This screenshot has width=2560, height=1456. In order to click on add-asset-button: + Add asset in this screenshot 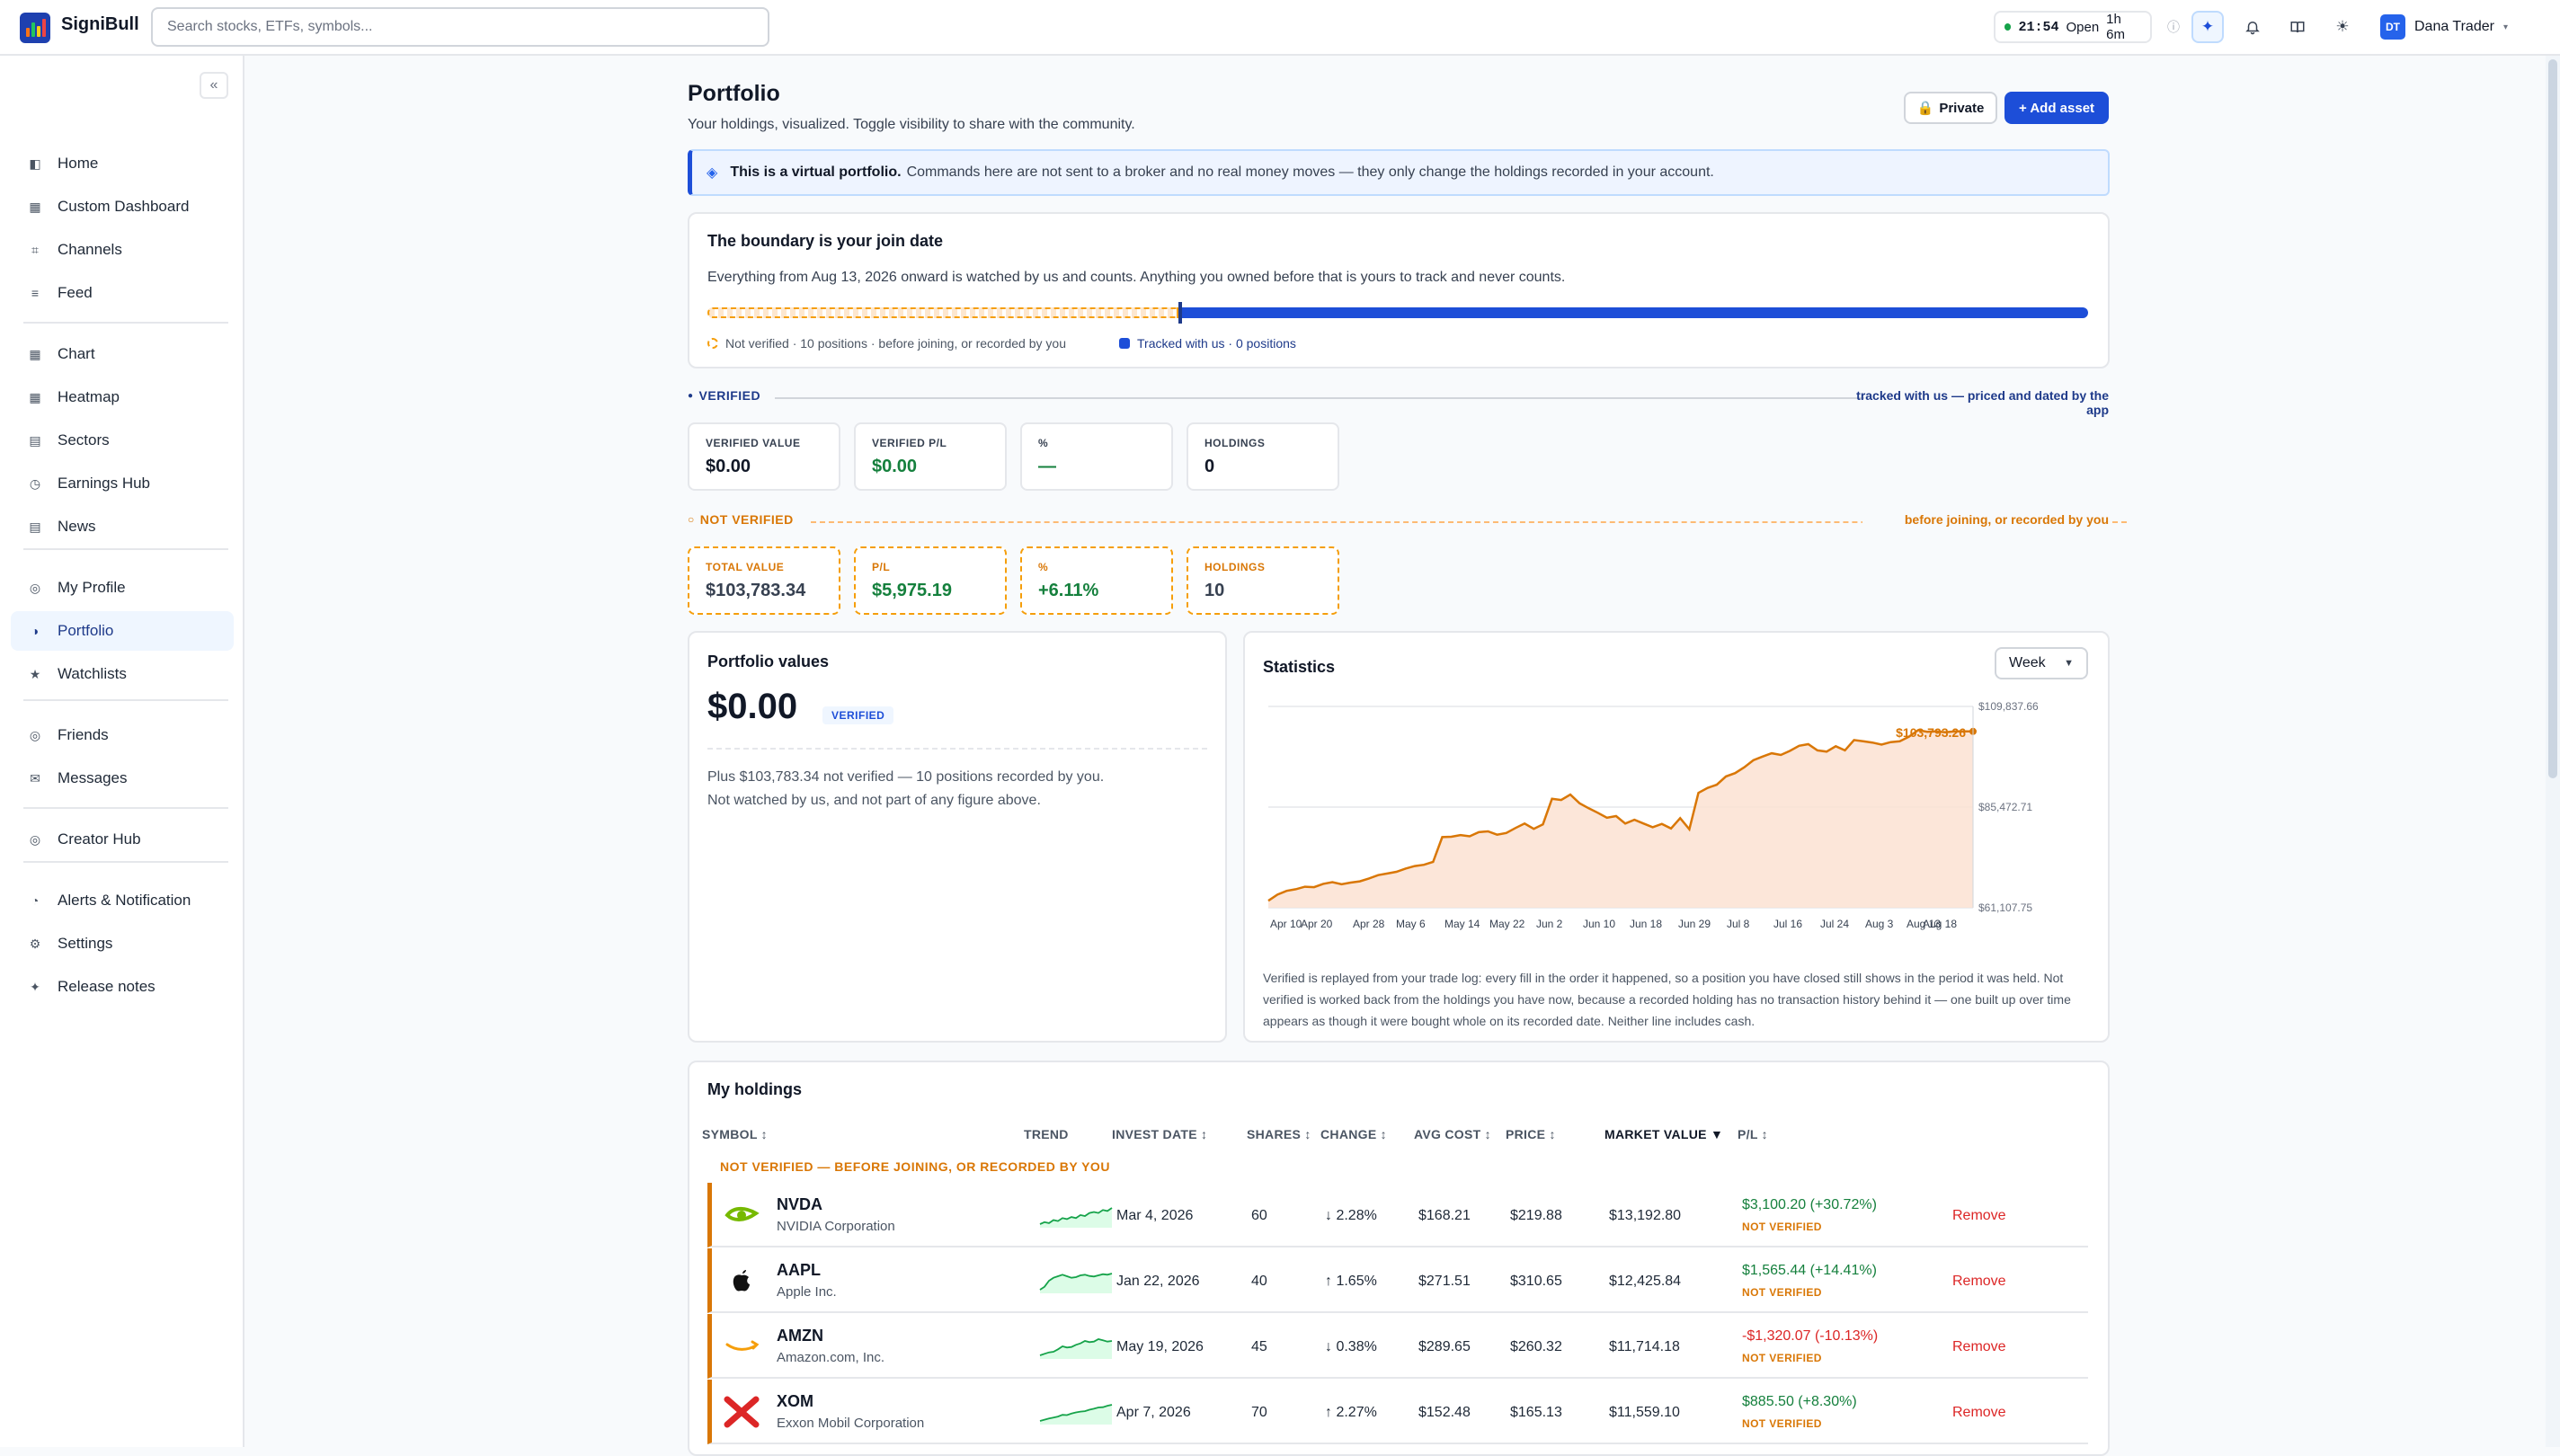, I will do `click(2056, 108)`.